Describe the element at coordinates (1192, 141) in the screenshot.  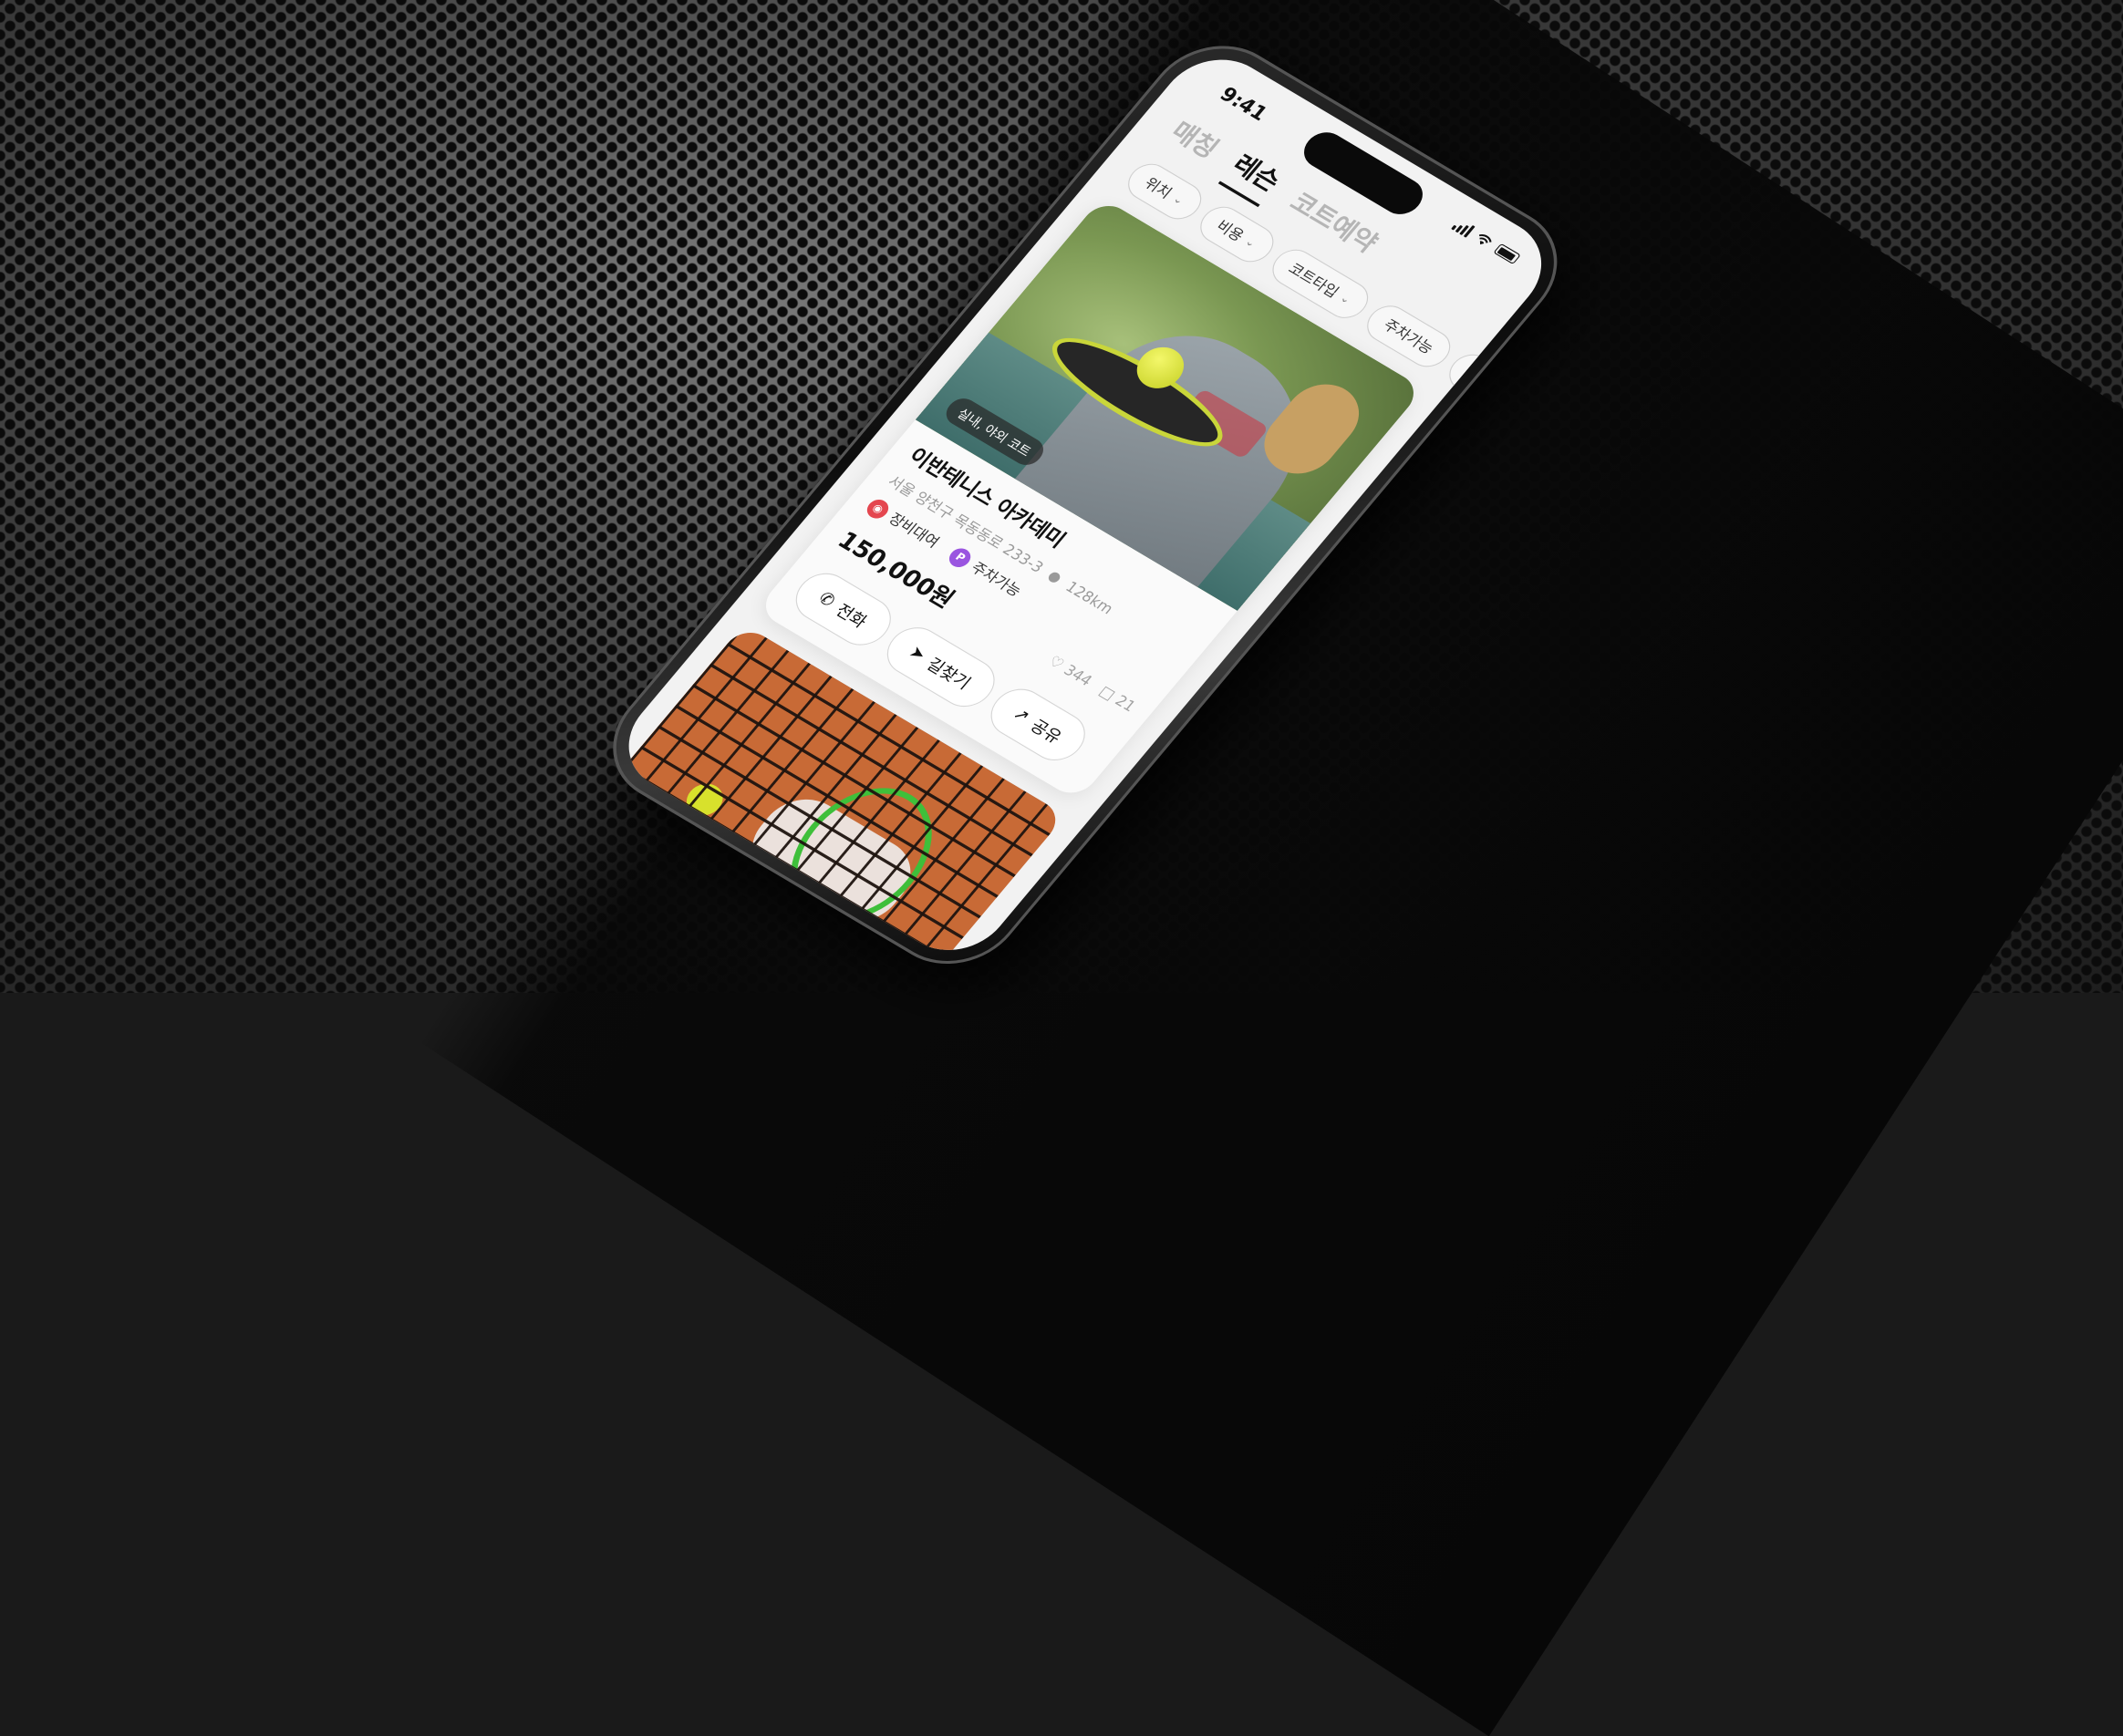
I see `tab-matching: 매칭` at that location.